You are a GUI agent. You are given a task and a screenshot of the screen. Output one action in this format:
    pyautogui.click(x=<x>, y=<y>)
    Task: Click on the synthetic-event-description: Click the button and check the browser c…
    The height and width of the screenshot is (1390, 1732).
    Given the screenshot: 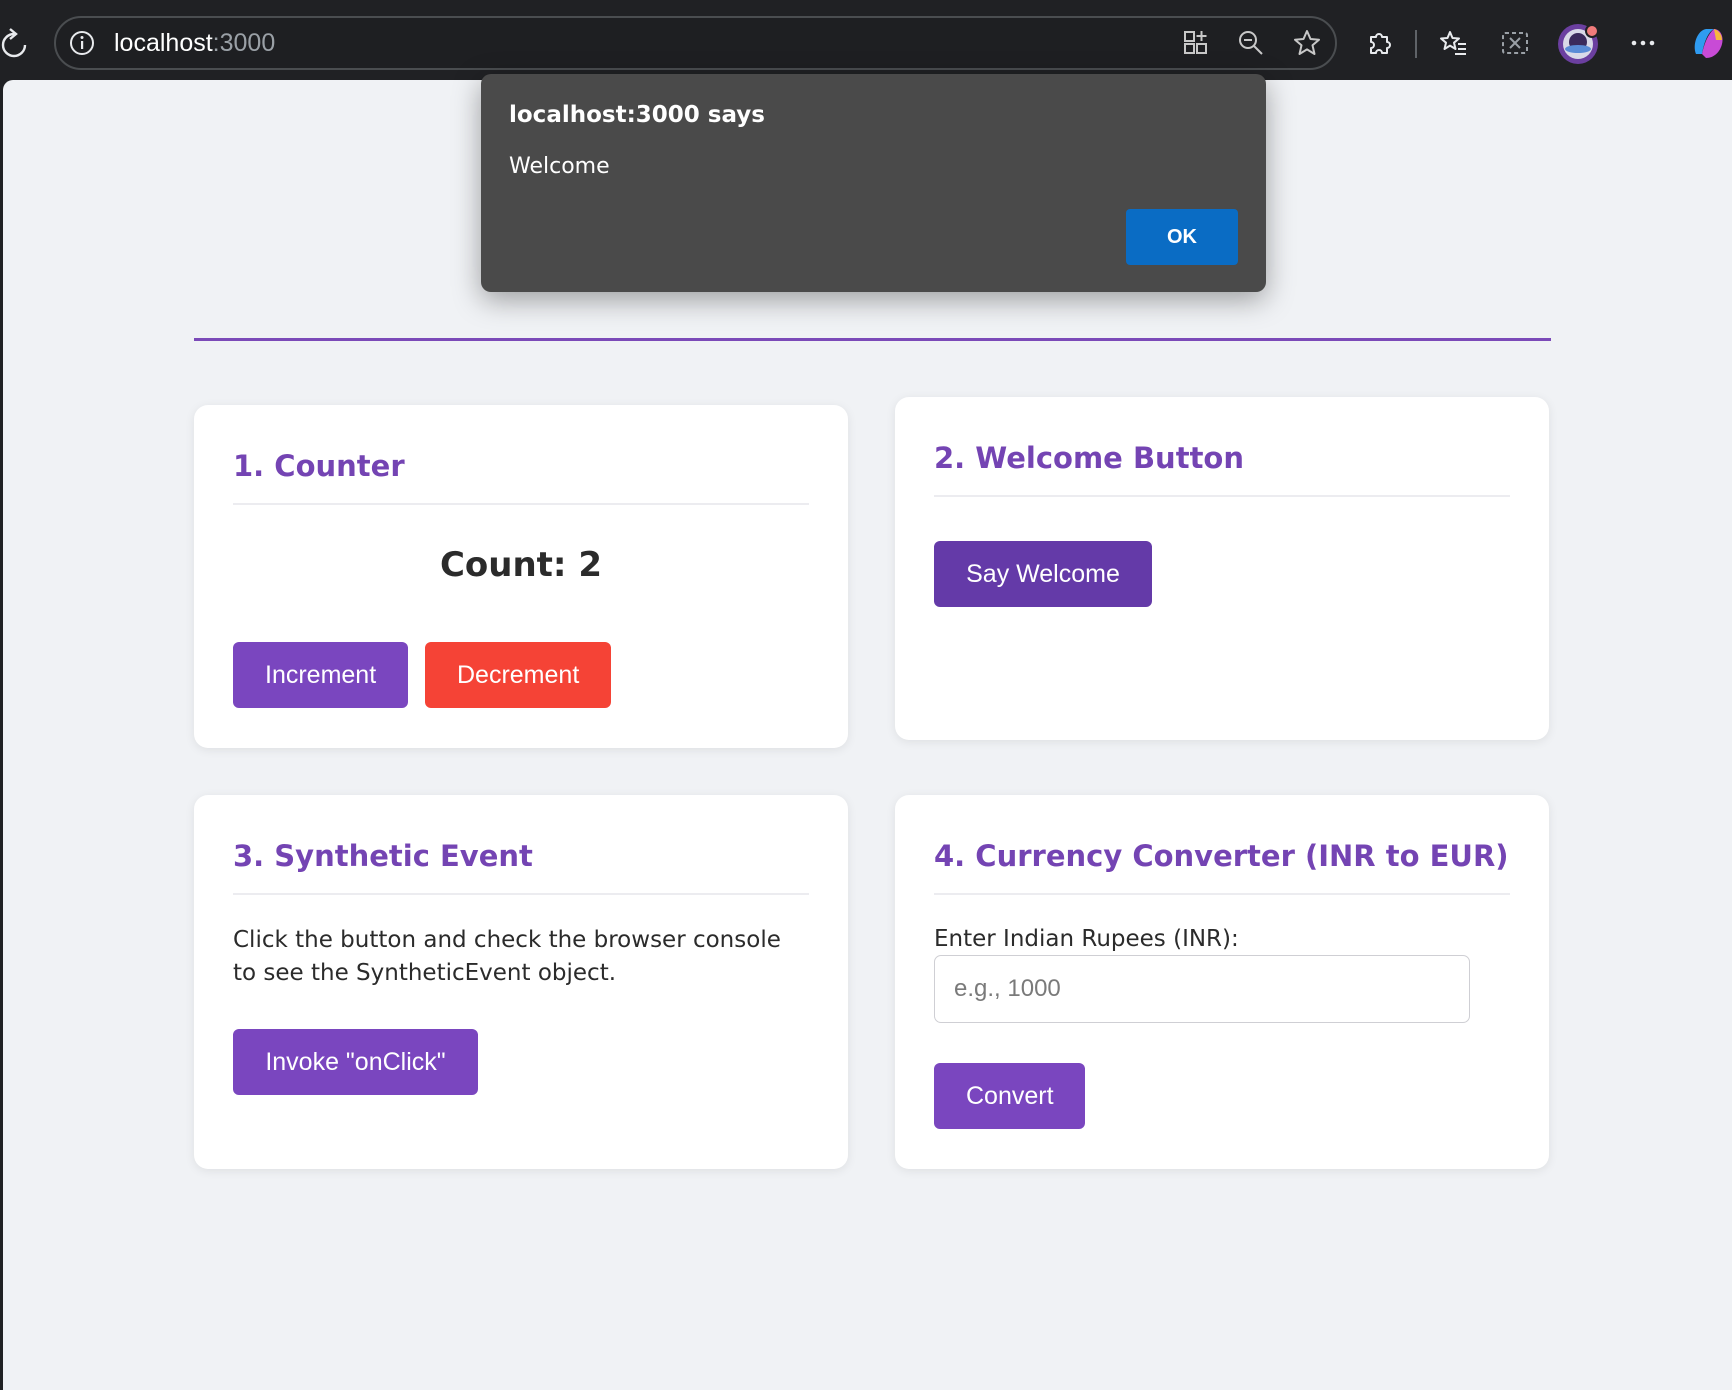 What is the action you would take?
    pyautogui.click(x=507, y=956)
    